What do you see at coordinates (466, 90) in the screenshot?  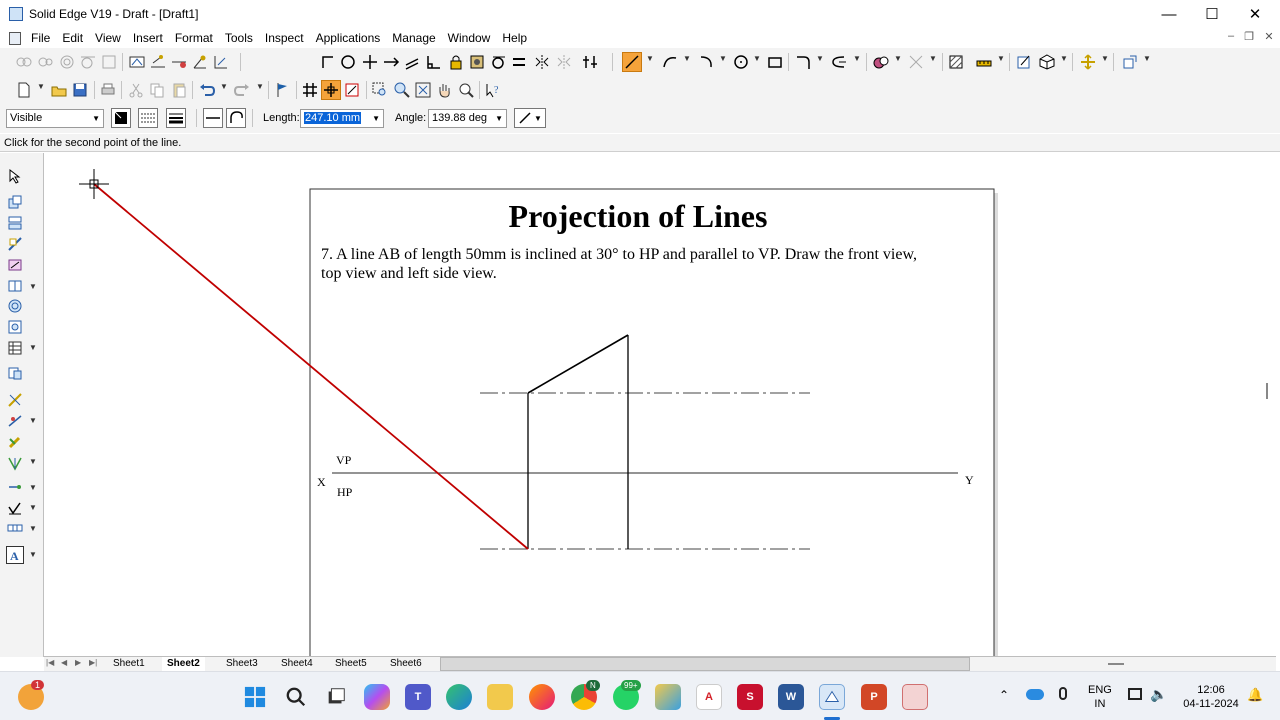 I see `view-zoom-icon` at bounding box center [466, 90].